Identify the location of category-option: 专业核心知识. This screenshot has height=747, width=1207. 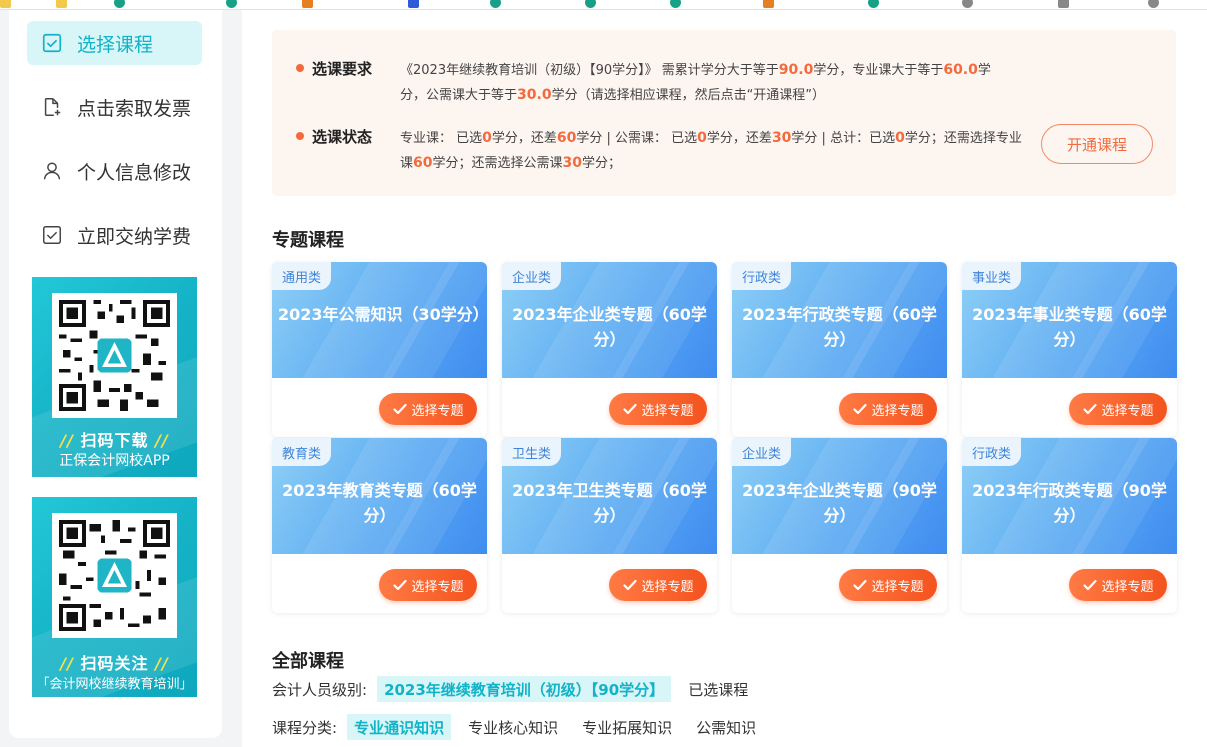
(513, 727).